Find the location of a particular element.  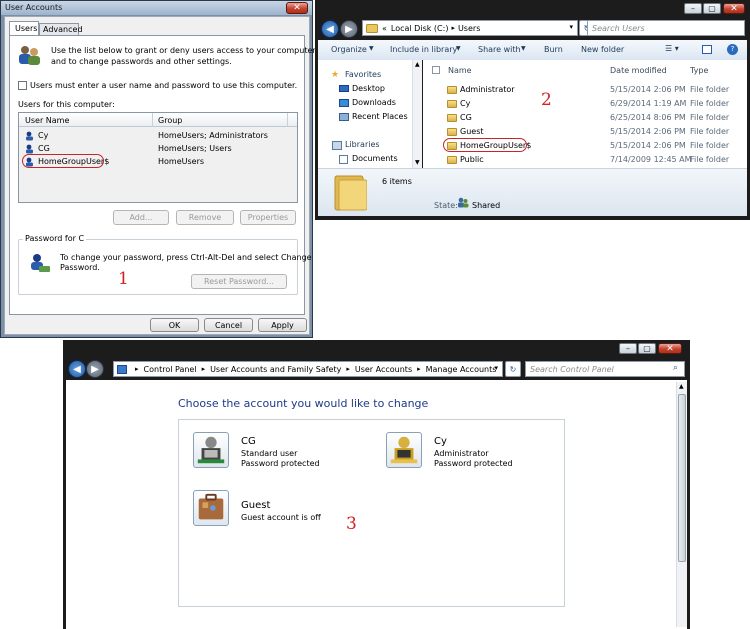

breadcrumb-user-accounts-family-safety: User Accounts and Family Safety is located at coordinates (275, 369).